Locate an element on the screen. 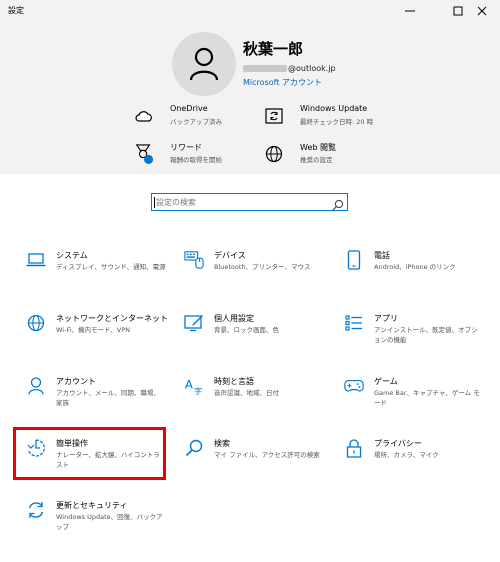  window-title: 設定 is located at coordinates (16, 10).